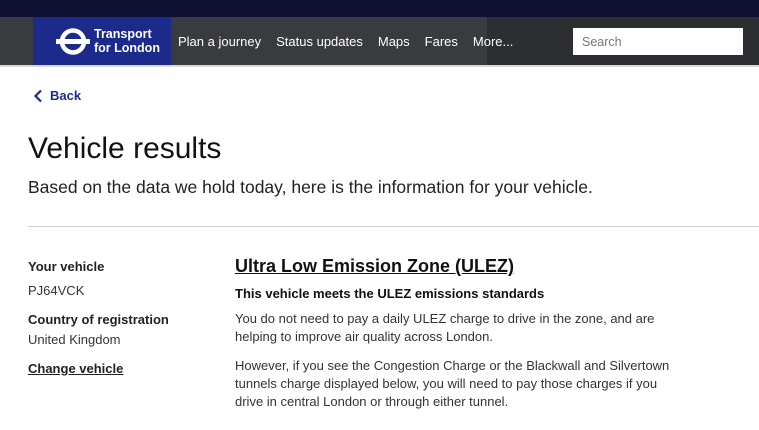 The width and height of the screenshot is (759, 430). Describe the element at coordinates (98, 319) in the screenshot. I see `country-label: Country of registration` at that location.